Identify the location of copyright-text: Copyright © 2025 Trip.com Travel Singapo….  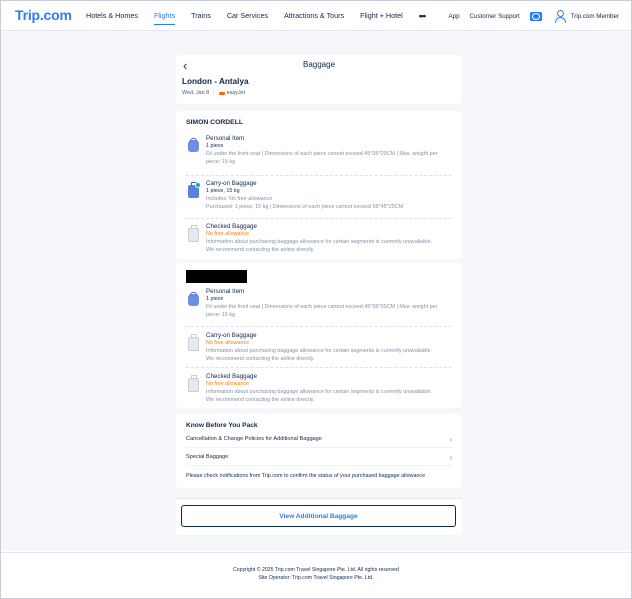
(316, 570).